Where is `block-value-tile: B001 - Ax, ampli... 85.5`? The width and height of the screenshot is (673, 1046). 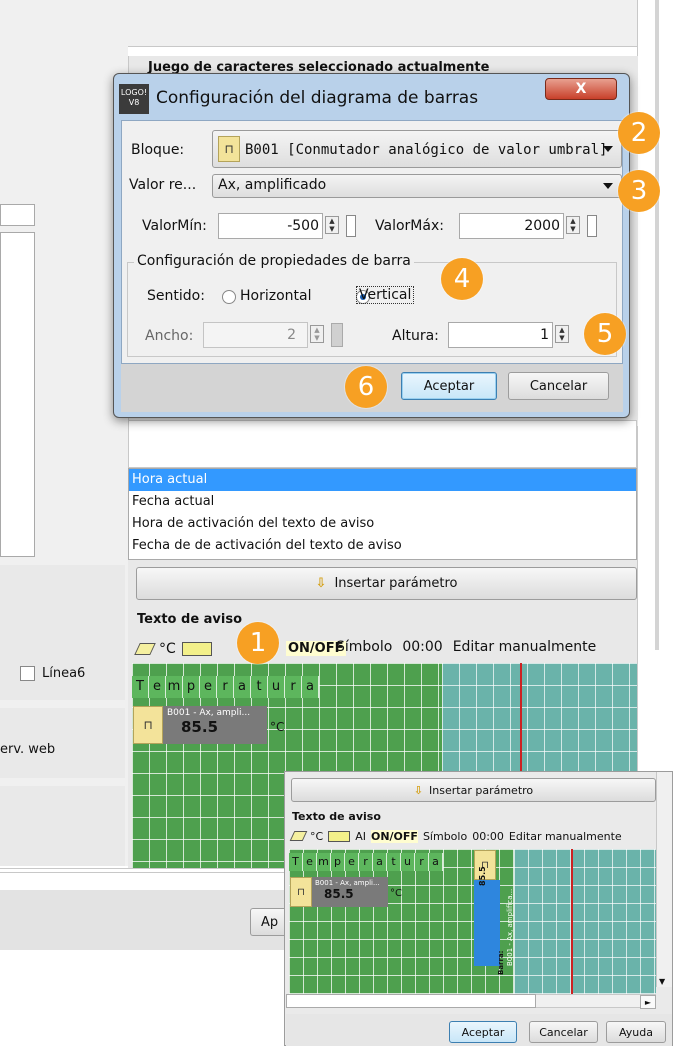 block-value-tile: B001 - Ax, ampli... 85.5 is located at coordinates (215, 725).